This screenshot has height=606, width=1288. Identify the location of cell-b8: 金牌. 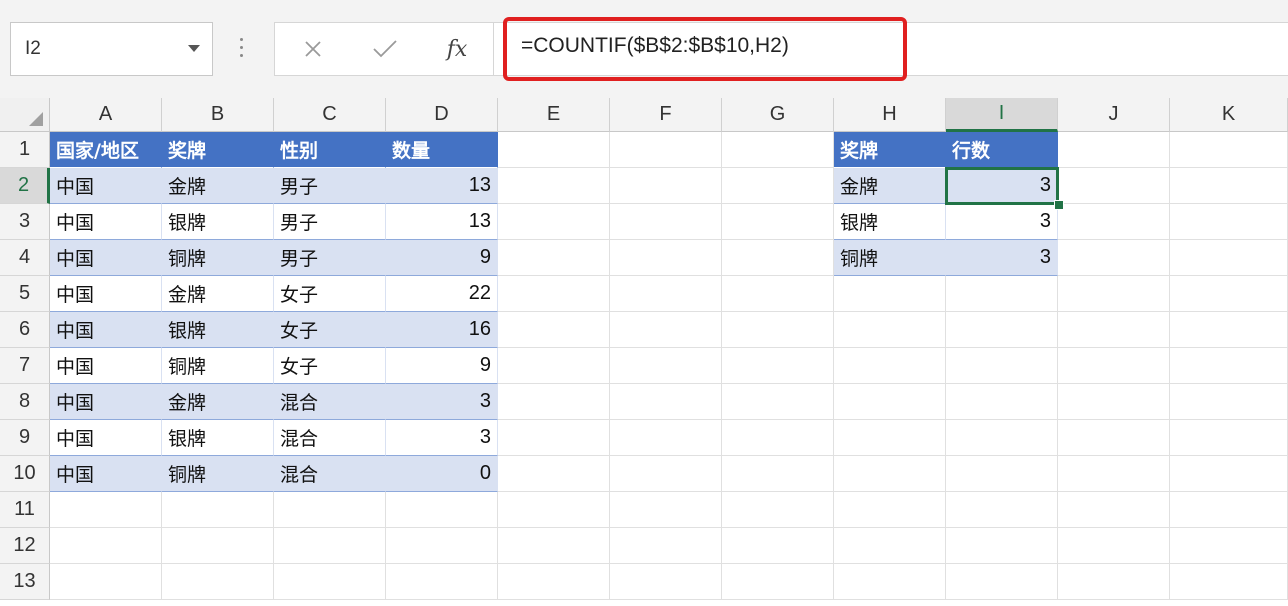
(218, 402).